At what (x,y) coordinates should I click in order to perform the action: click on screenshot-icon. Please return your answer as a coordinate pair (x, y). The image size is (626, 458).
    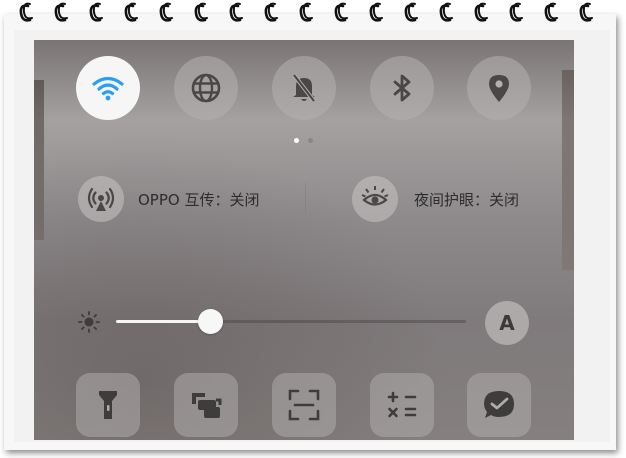
    Looking at the image, I should click on (304, 405).